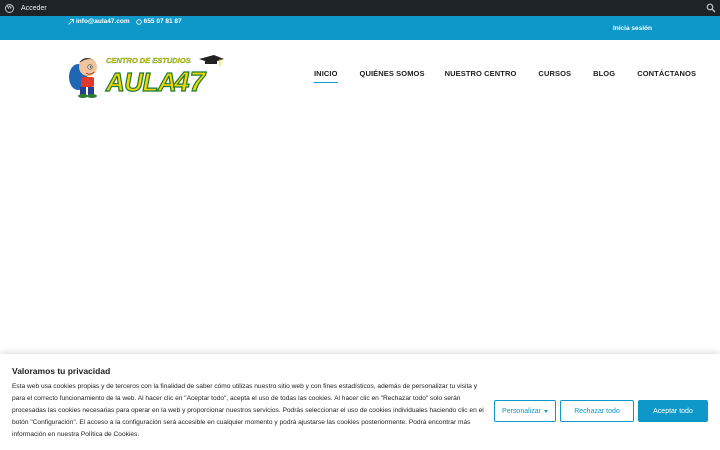 The height and width of the screenshot is (450, 720). What do you see at coordinates (9, 8) in the screenshot?
I see `wordpress-icon: W` at bounding box center [9, 8].